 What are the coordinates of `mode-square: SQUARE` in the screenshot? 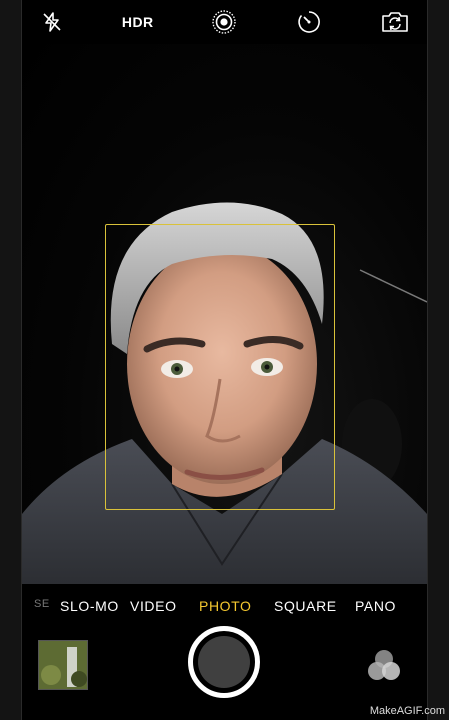 It's located at (305, 606).